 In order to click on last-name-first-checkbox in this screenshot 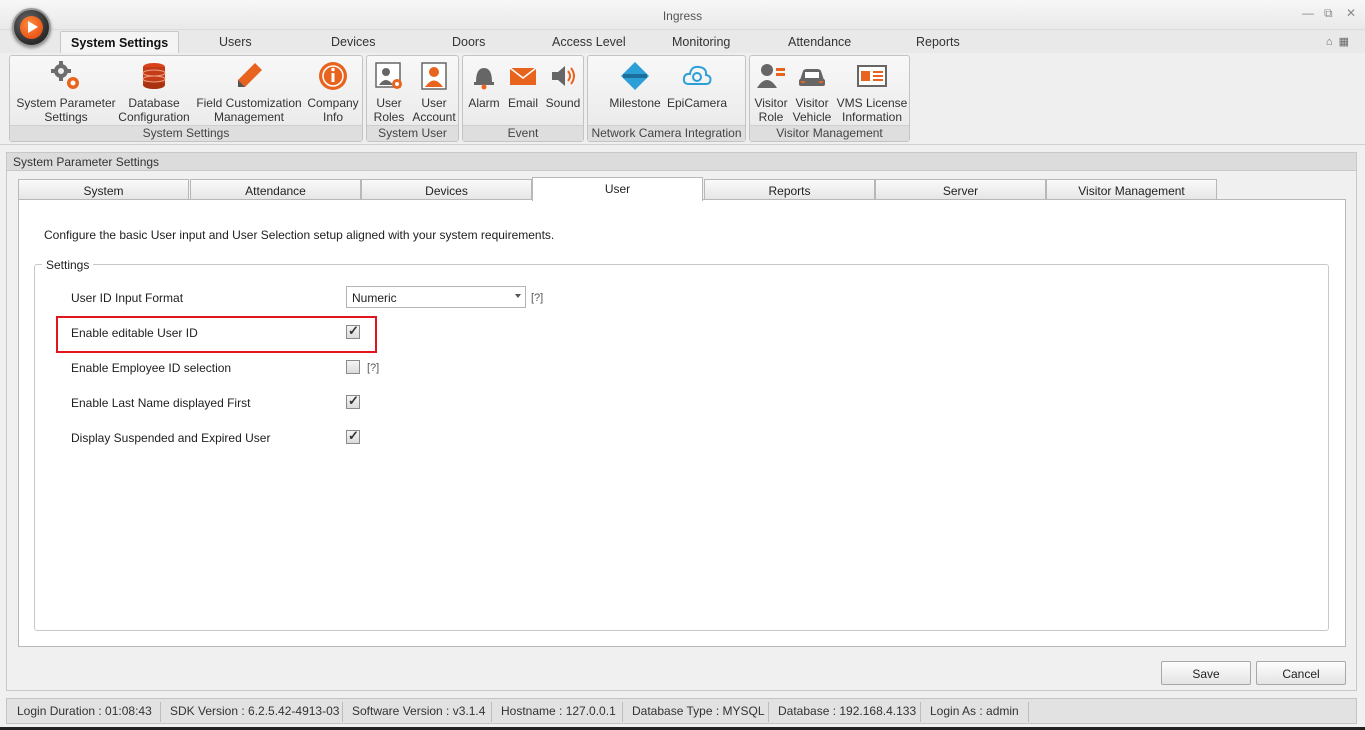, I will do `click(353, 401)`.